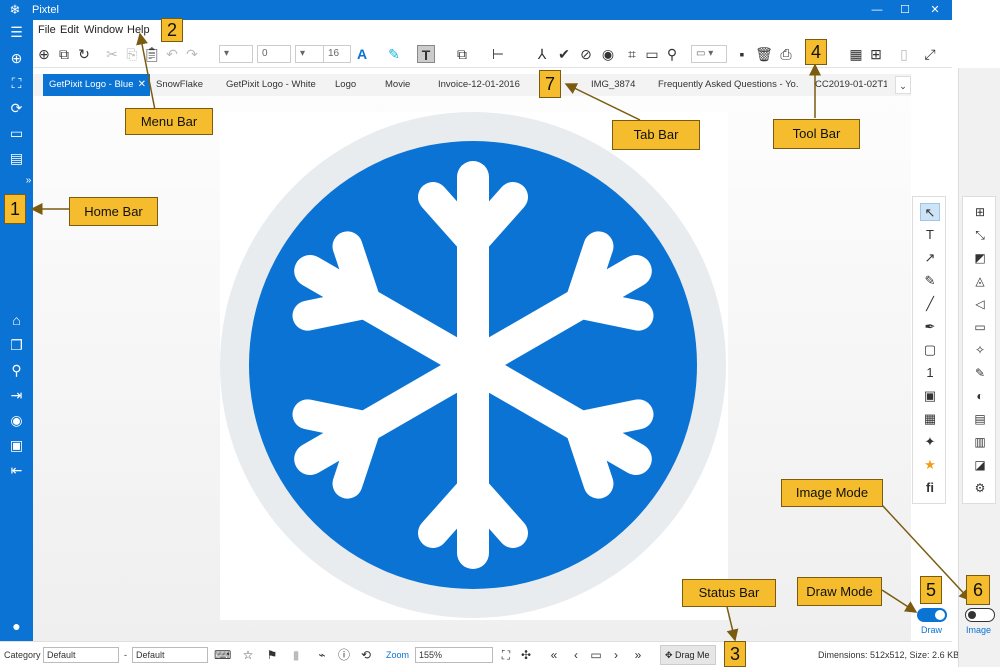 This screenshot has height=667, width=1000. Describe the element at coordinates (839, 591) in the screenshot. I see `callout-draw-mode-label: Draw Mode` at that location.